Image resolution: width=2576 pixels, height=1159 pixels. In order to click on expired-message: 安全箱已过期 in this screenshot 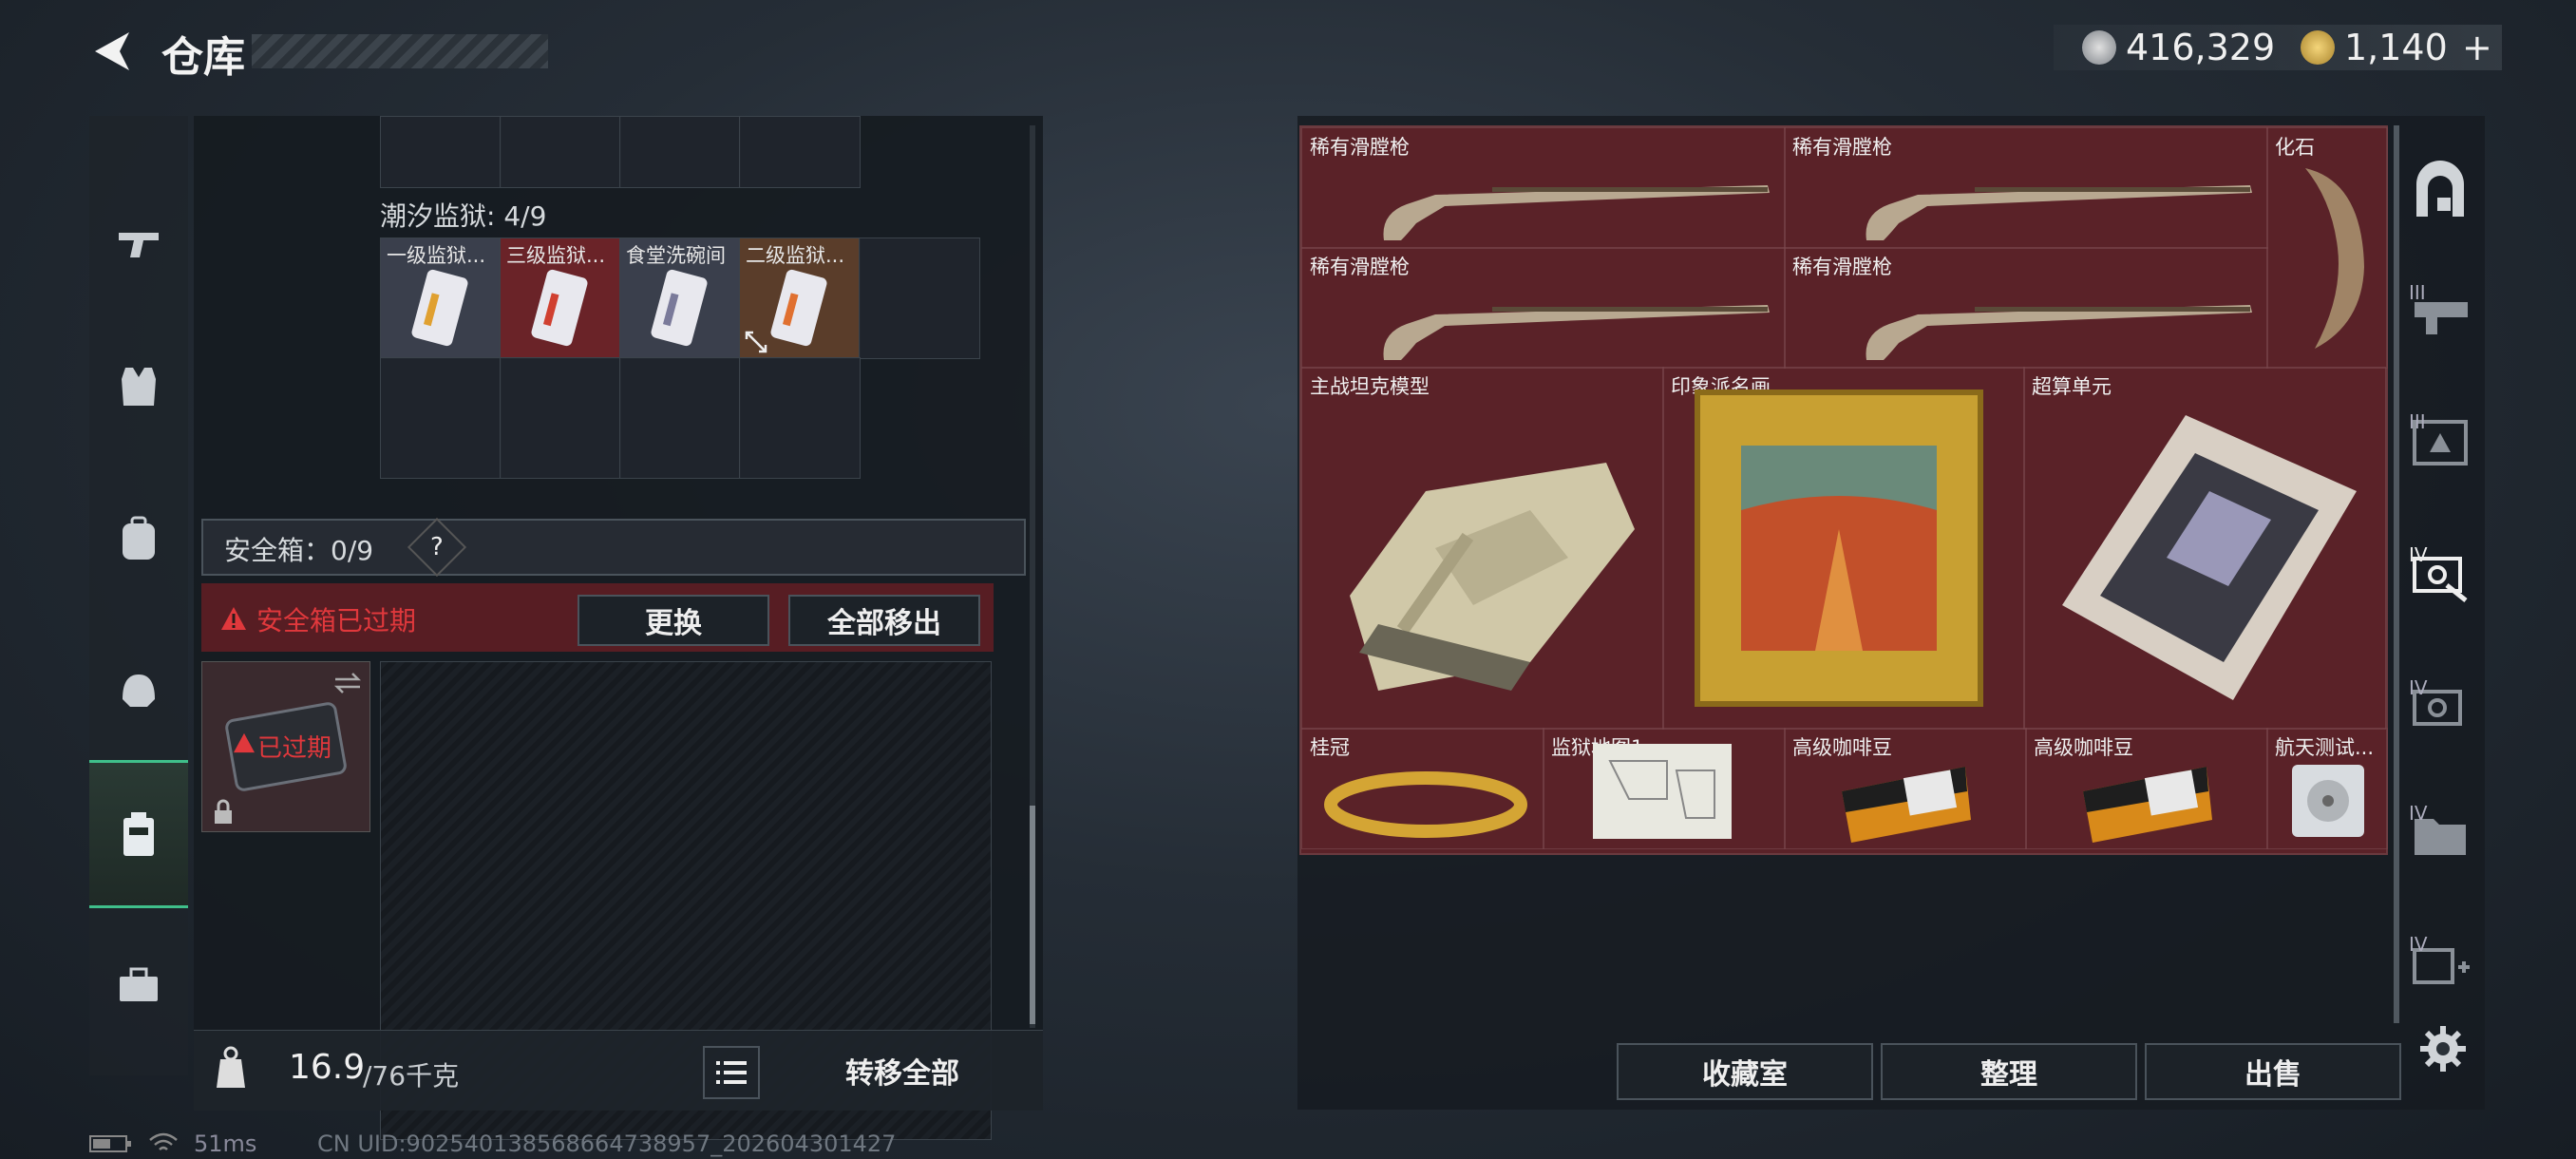, I will do `click(336, 620)`.